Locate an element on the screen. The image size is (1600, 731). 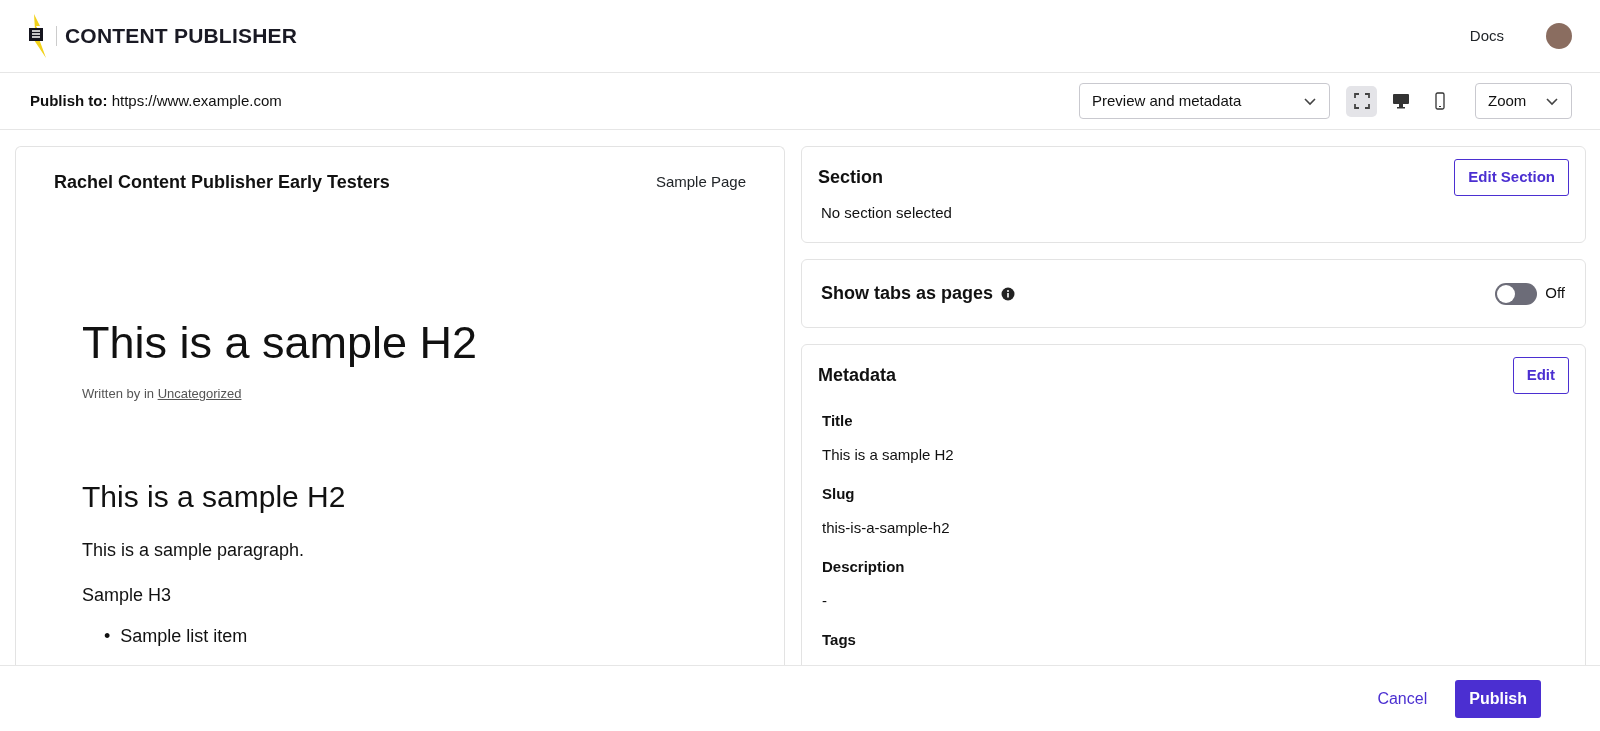
info-icon is located at coordinates (1008, 293).